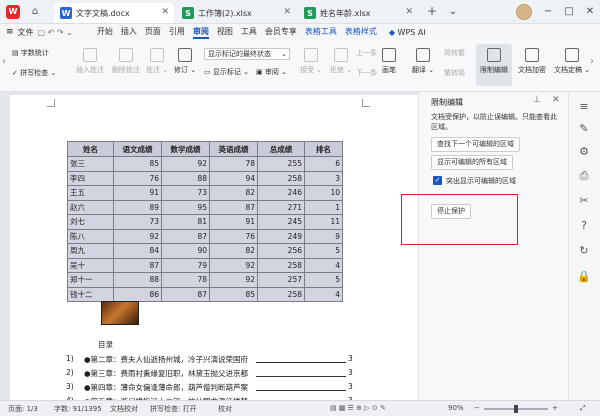  Describe the element at coordinates (475, 144) in the screenshot. I see `find-next-editable-button: 查找下一个可编辑的区域` at that location.